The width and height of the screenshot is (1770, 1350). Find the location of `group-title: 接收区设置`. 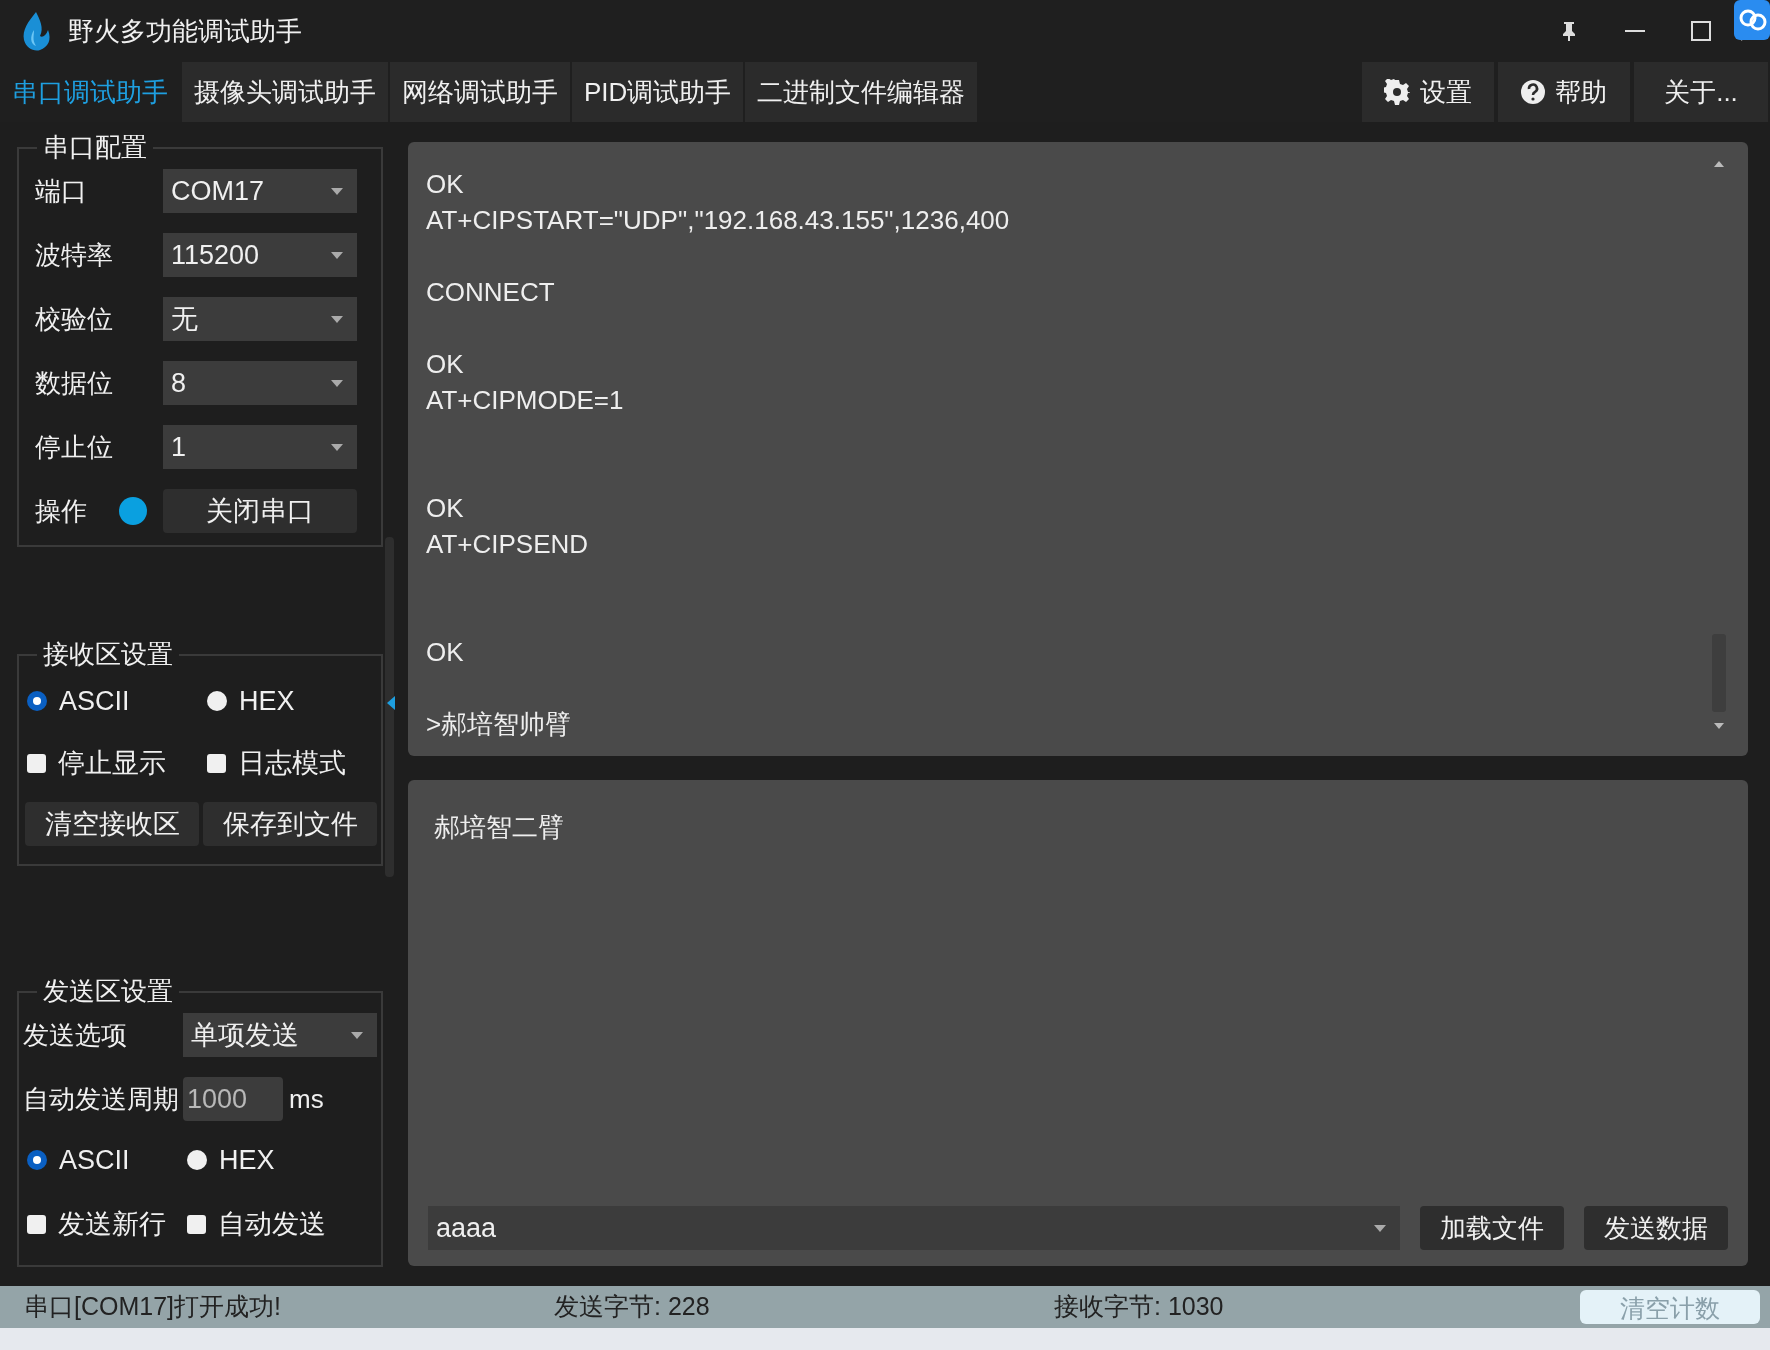

group-title: 接收区设置 is located at coordinates (108, 654).